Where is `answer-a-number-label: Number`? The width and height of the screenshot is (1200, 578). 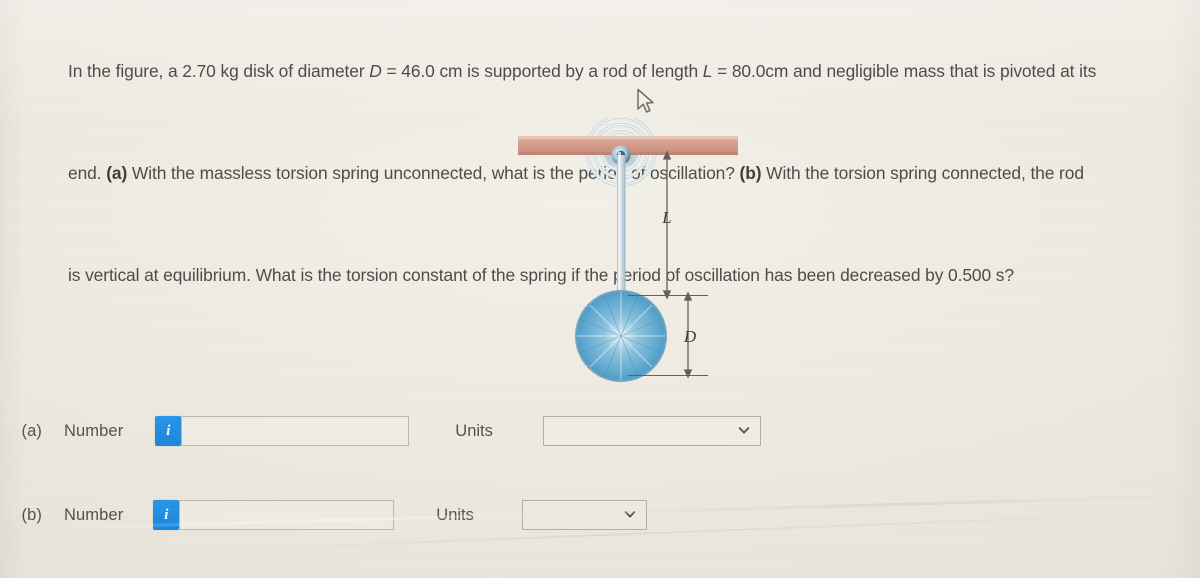 answer-a-number-label: Number is located at coordinates (94, 430).